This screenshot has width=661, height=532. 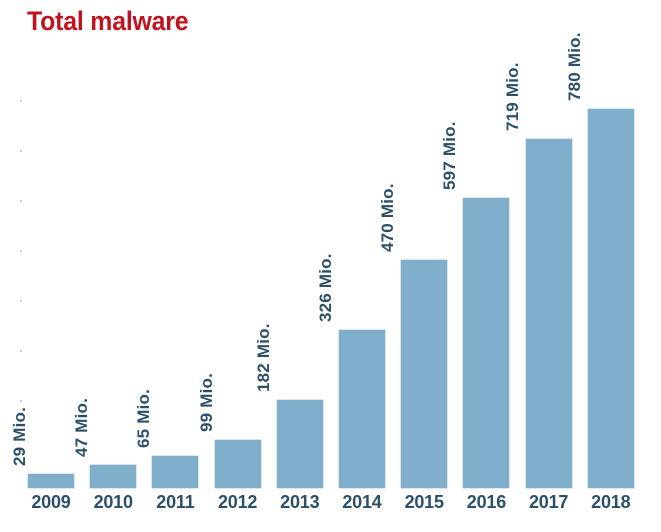 I want to click on bar-group: 470 Mio., so click(x=413, y=244).